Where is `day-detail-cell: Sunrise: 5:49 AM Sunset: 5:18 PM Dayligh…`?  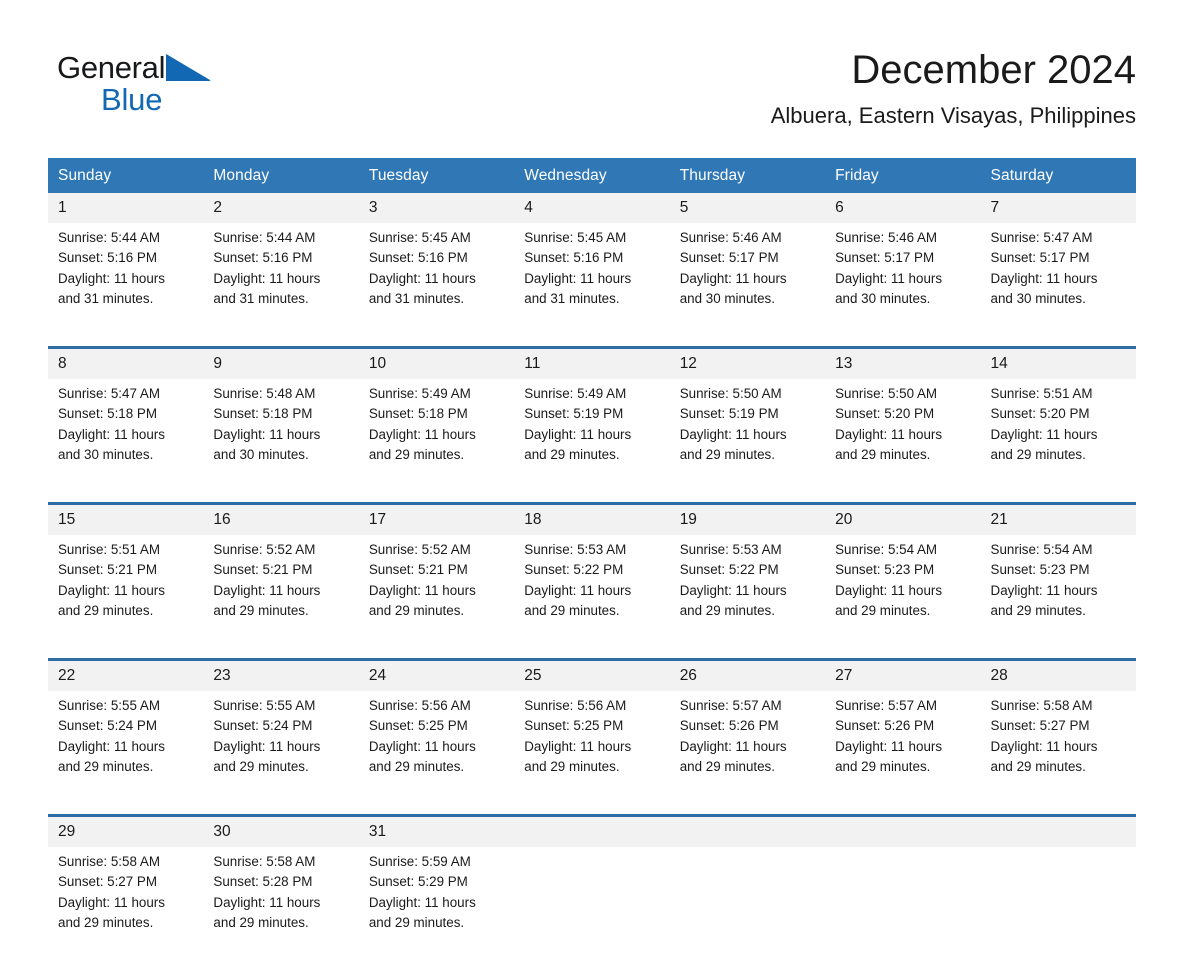
day-detail-cell: Sunrise: 5:49 AM Sunset: 5:18 PM Dayligh… is located at coordinates (436, 436).